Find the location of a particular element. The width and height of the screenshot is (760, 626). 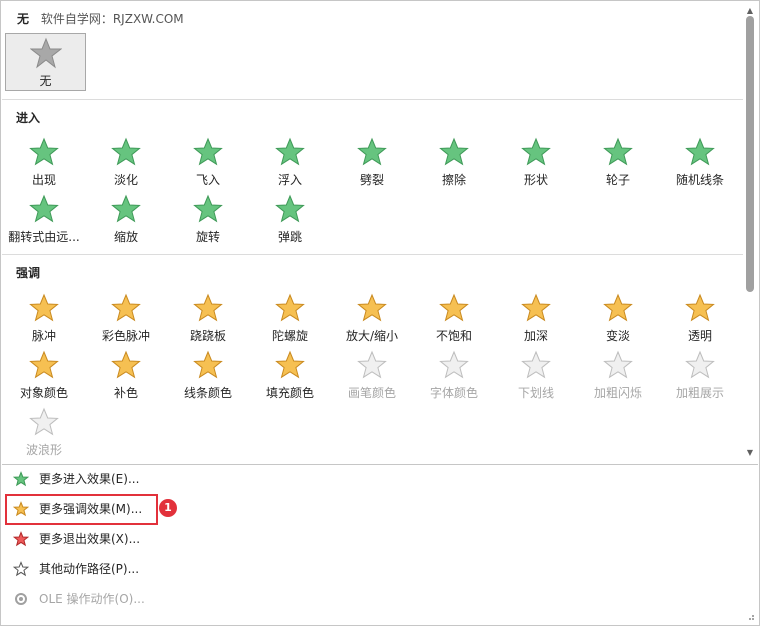

emphasis-effect-tile: 加粗闪烁 is located at coordinates (618, 374).